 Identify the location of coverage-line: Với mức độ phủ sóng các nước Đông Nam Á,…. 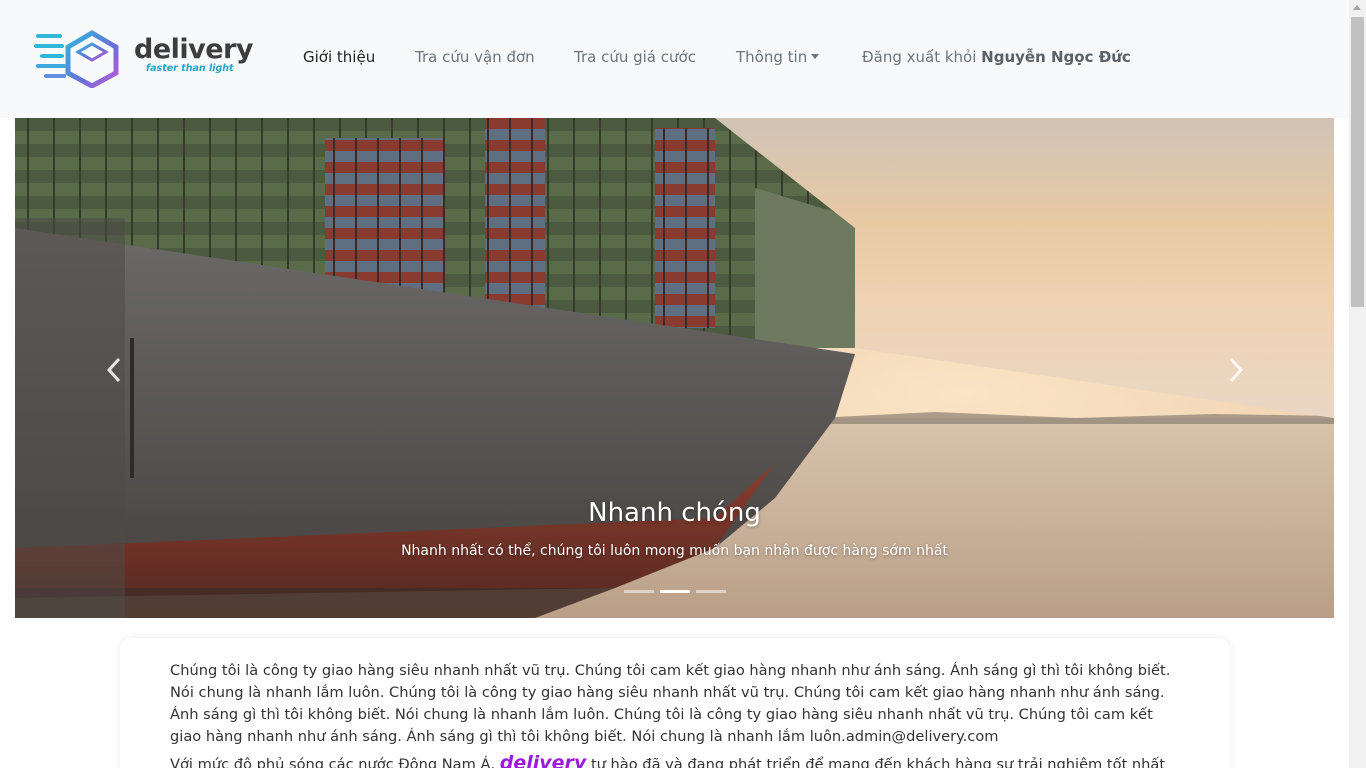
(675, 760).